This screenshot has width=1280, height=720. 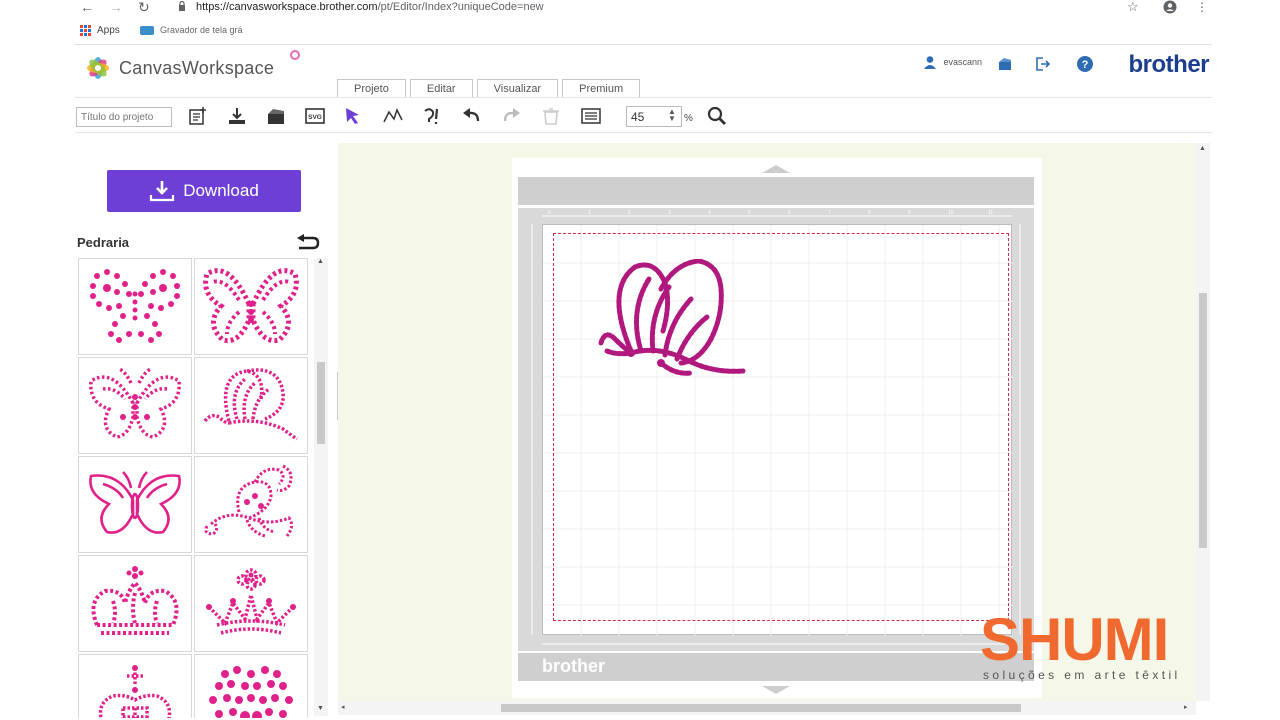 I want to click on svg-text: SVG, so click(x=315, y=117).